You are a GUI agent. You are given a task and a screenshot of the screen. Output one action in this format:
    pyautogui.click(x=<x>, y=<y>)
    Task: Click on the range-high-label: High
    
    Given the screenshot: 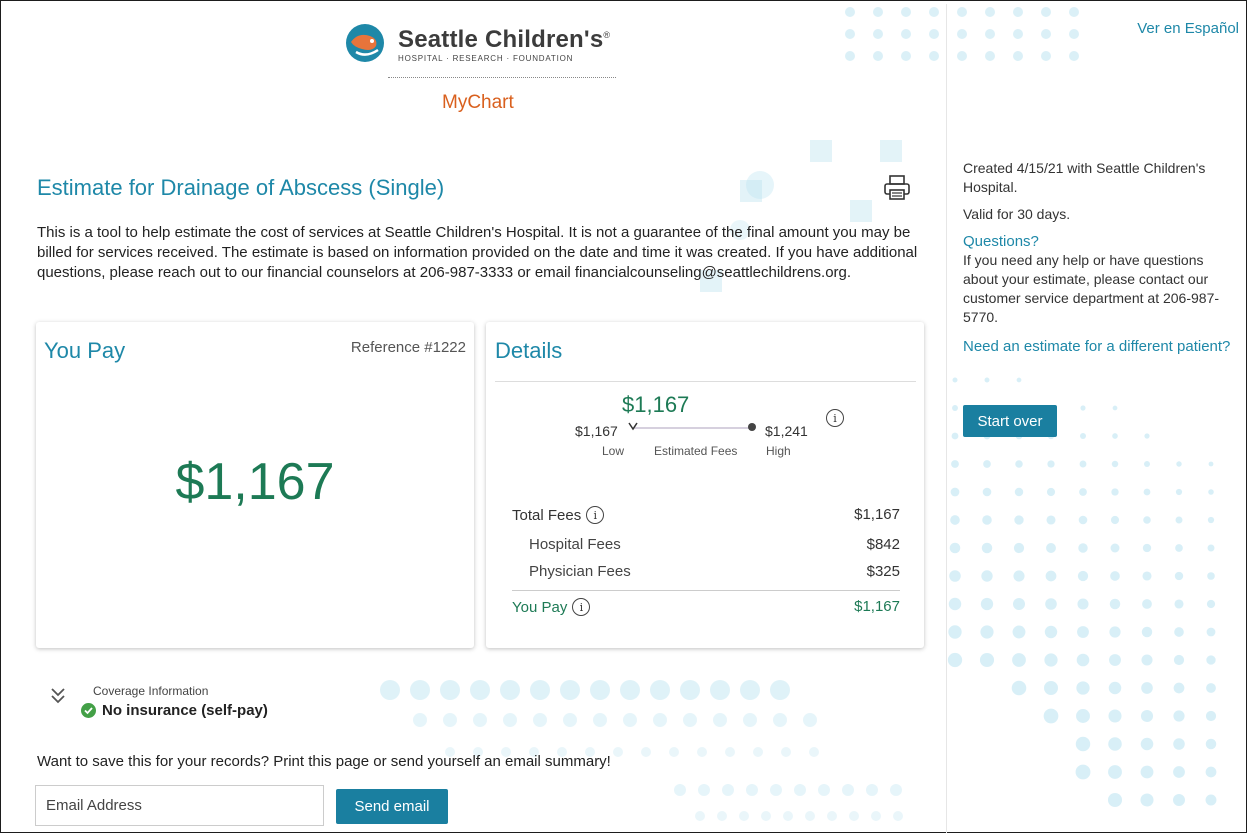 What is the action you would take?
    pyautogui.click(x=778, y=451)
    